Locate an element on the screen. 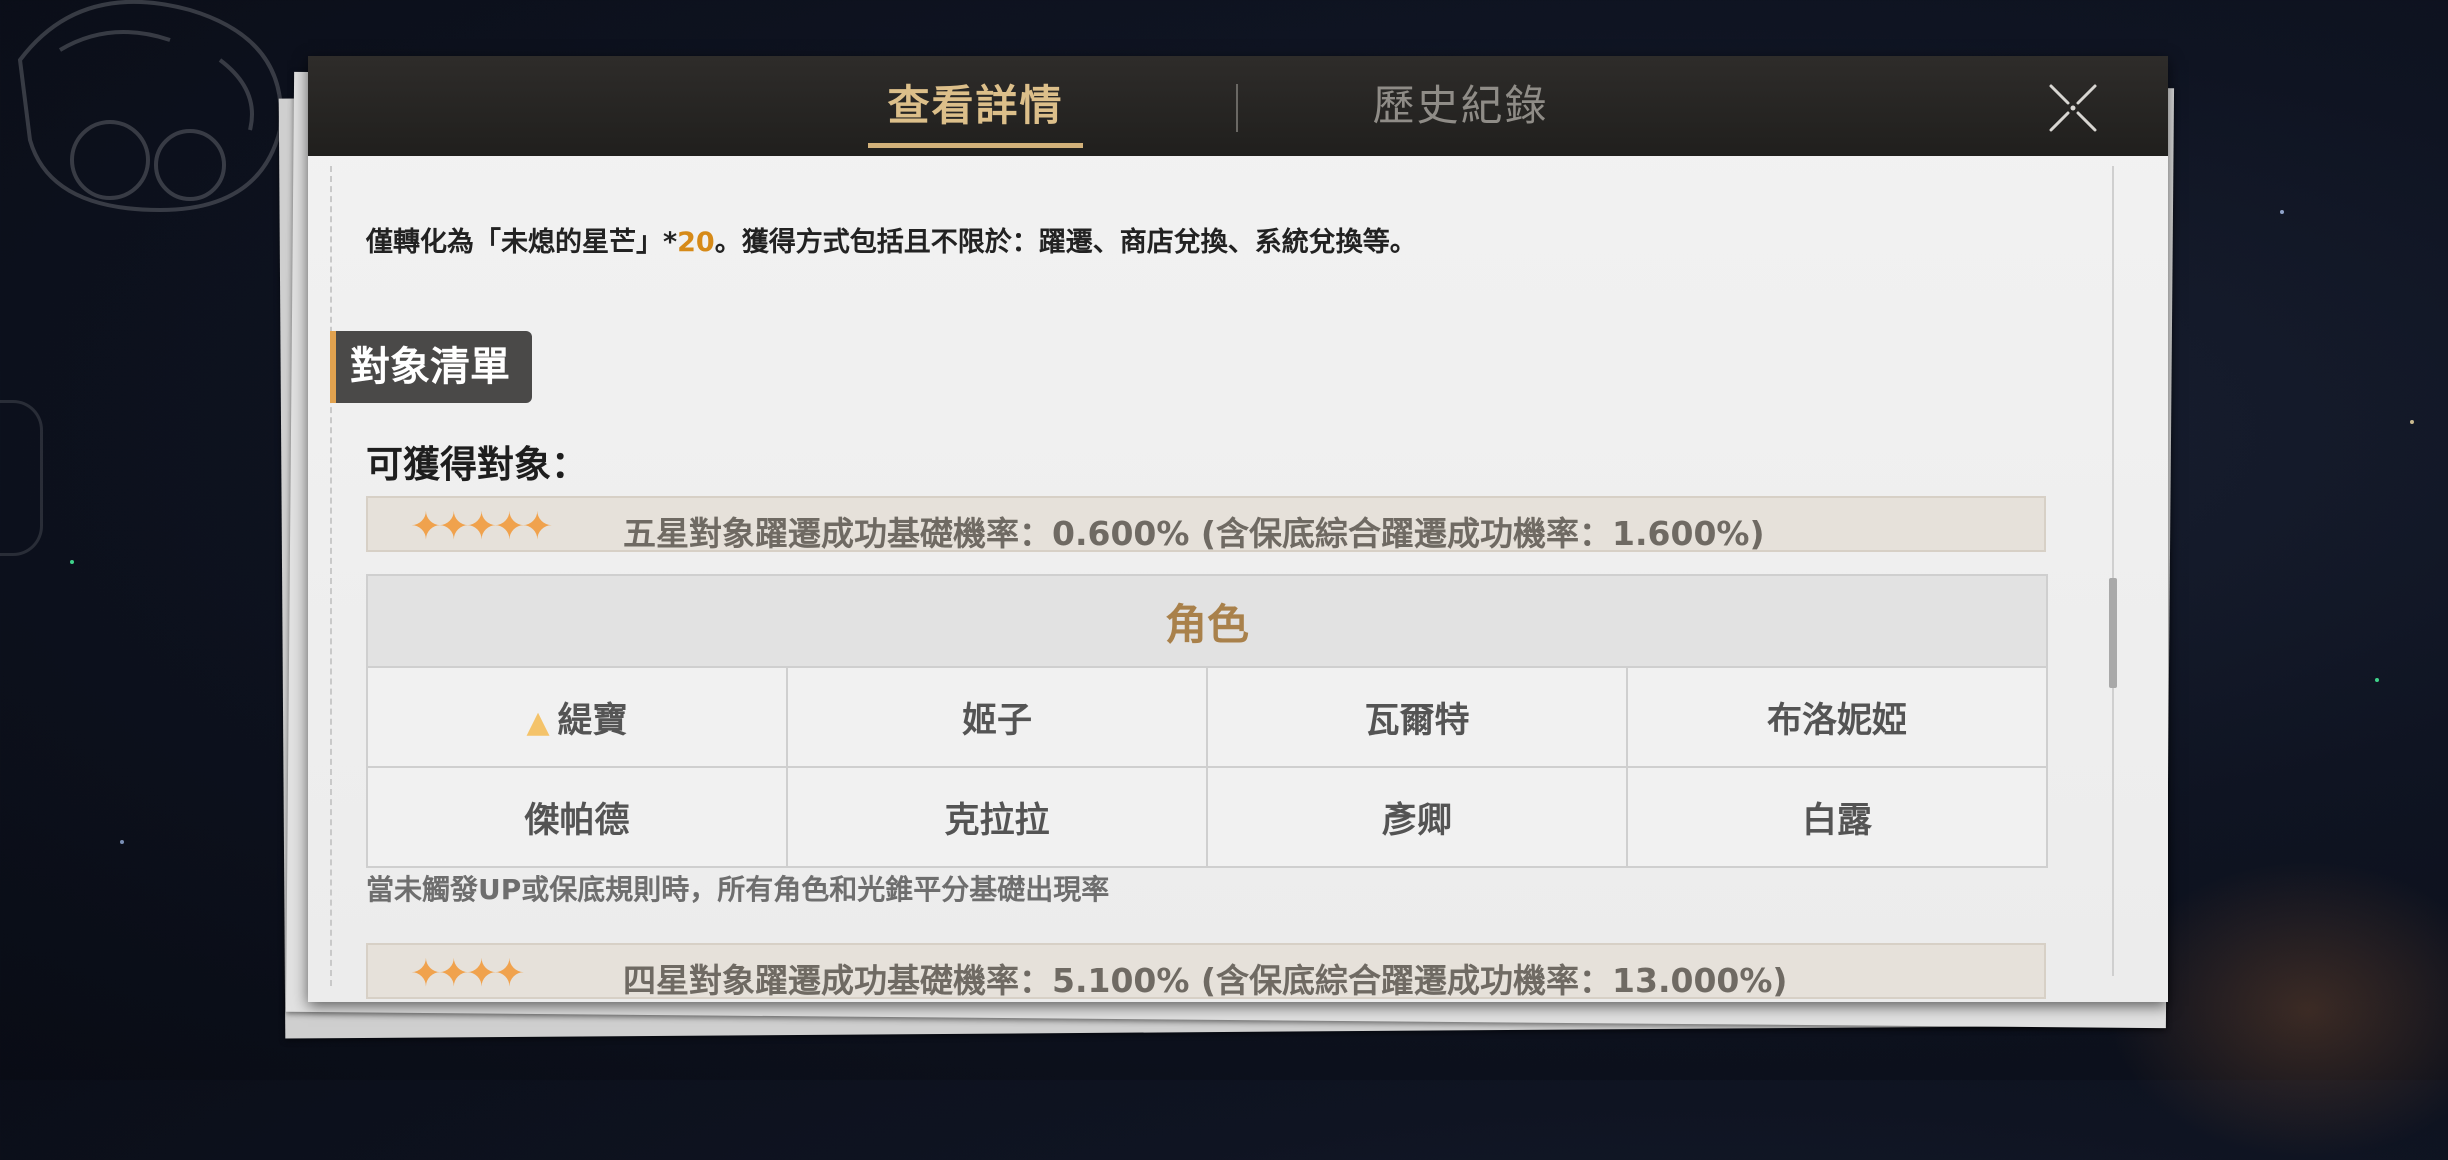  intro-count: 20 is located at coordinates (696, 242).